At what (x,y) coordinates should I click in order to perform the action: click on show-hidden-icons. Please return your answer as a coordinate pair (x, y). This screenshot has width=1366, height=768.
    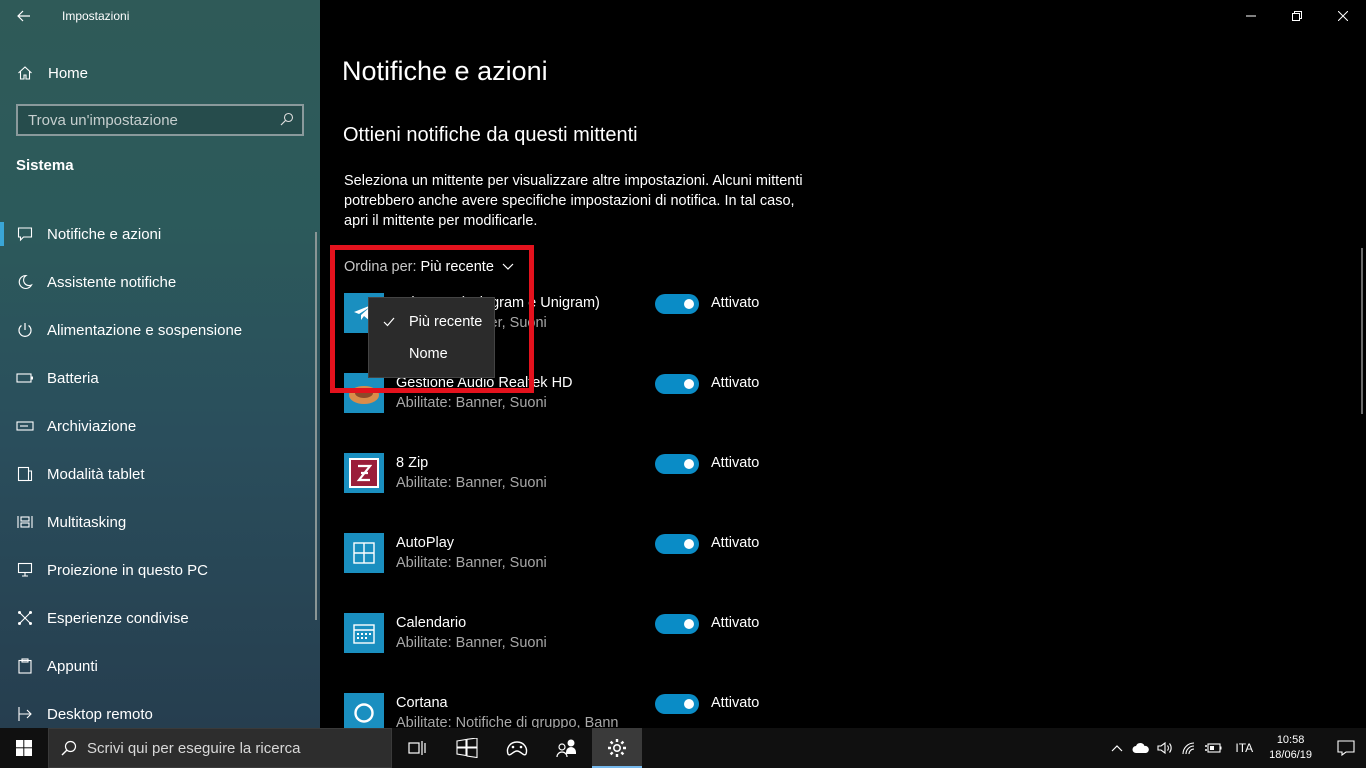
    Looking at the image, I should click on (1117, 748).